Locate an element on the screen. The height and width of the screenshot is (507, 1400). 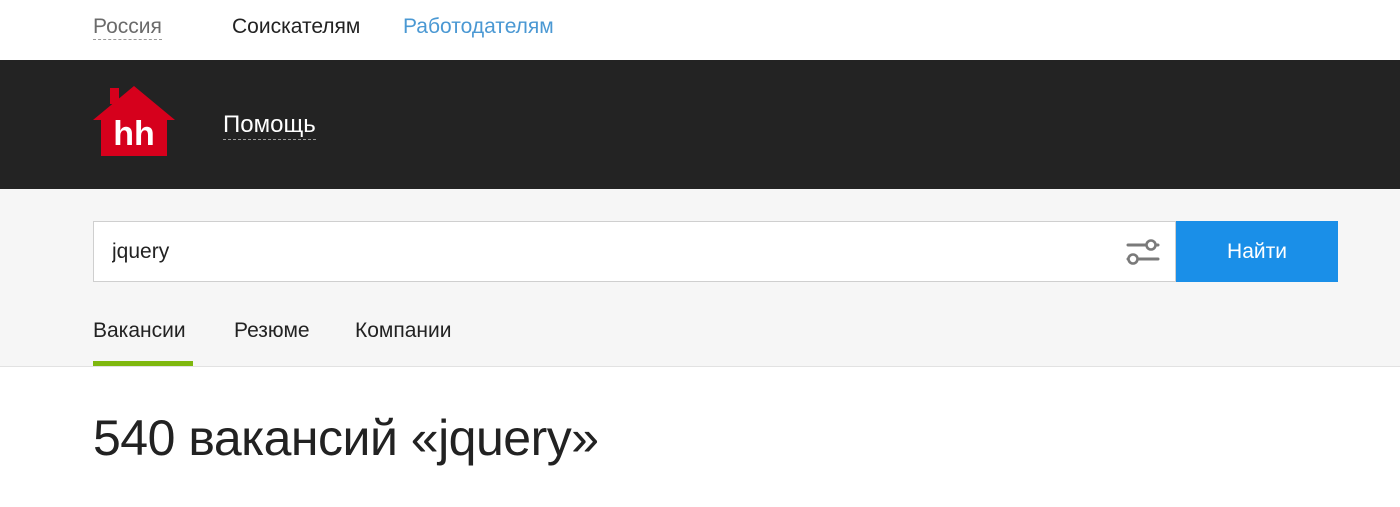
search-box is located at coordinates (634, 251).